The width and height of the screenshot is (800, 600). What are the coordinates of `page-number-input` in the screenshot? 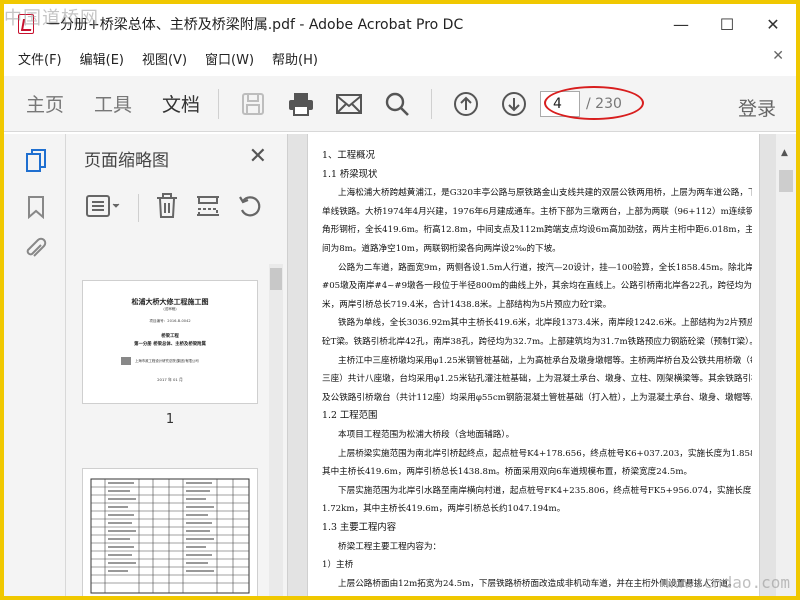 It's located at (560, 104).